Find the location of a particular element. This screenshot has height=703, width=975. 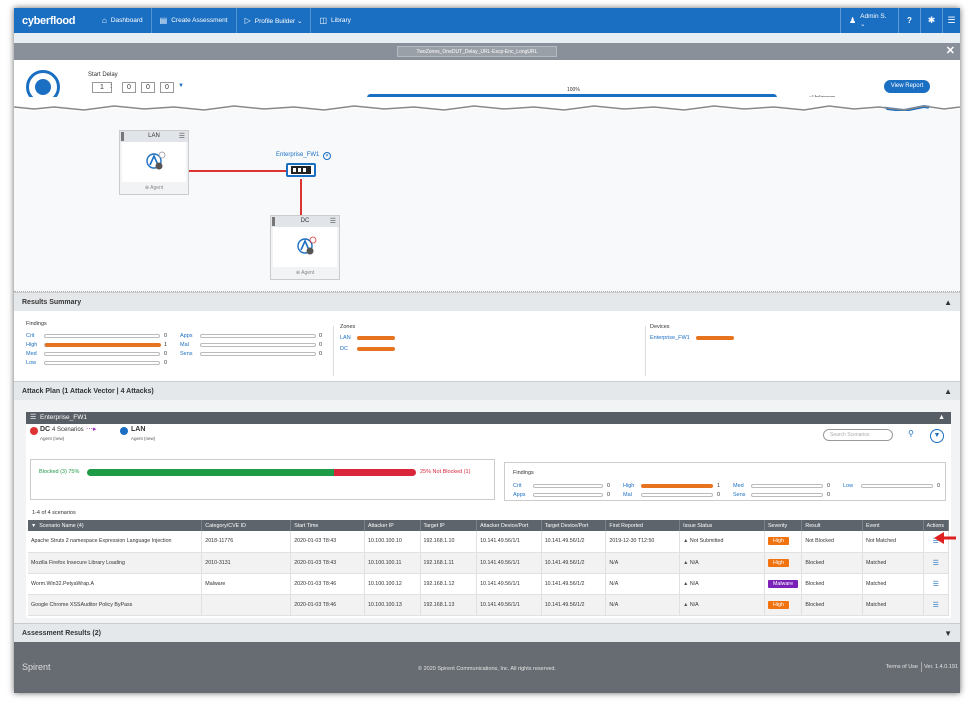

nav-create-assessment: ▤ Create Assessment is located at coordinates (193, 20).